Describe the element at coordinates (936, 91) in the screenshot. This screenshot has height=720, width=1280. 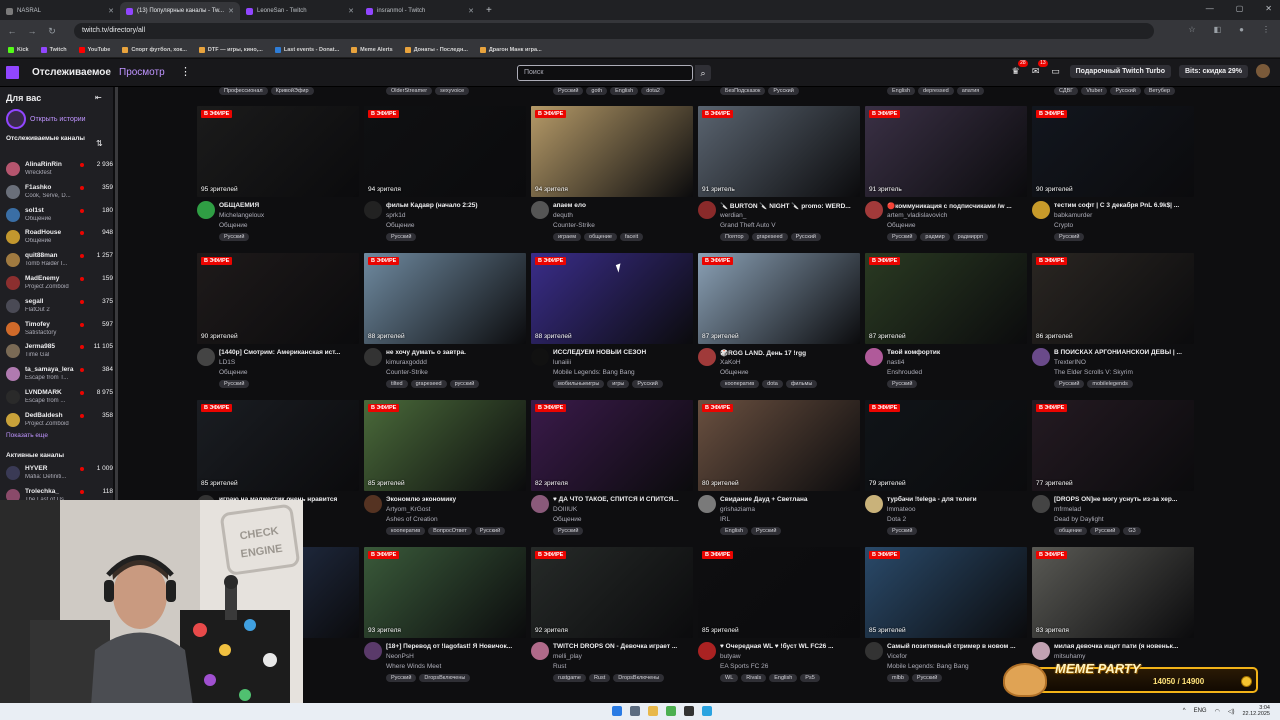
I see `tag: depressed` at that location.